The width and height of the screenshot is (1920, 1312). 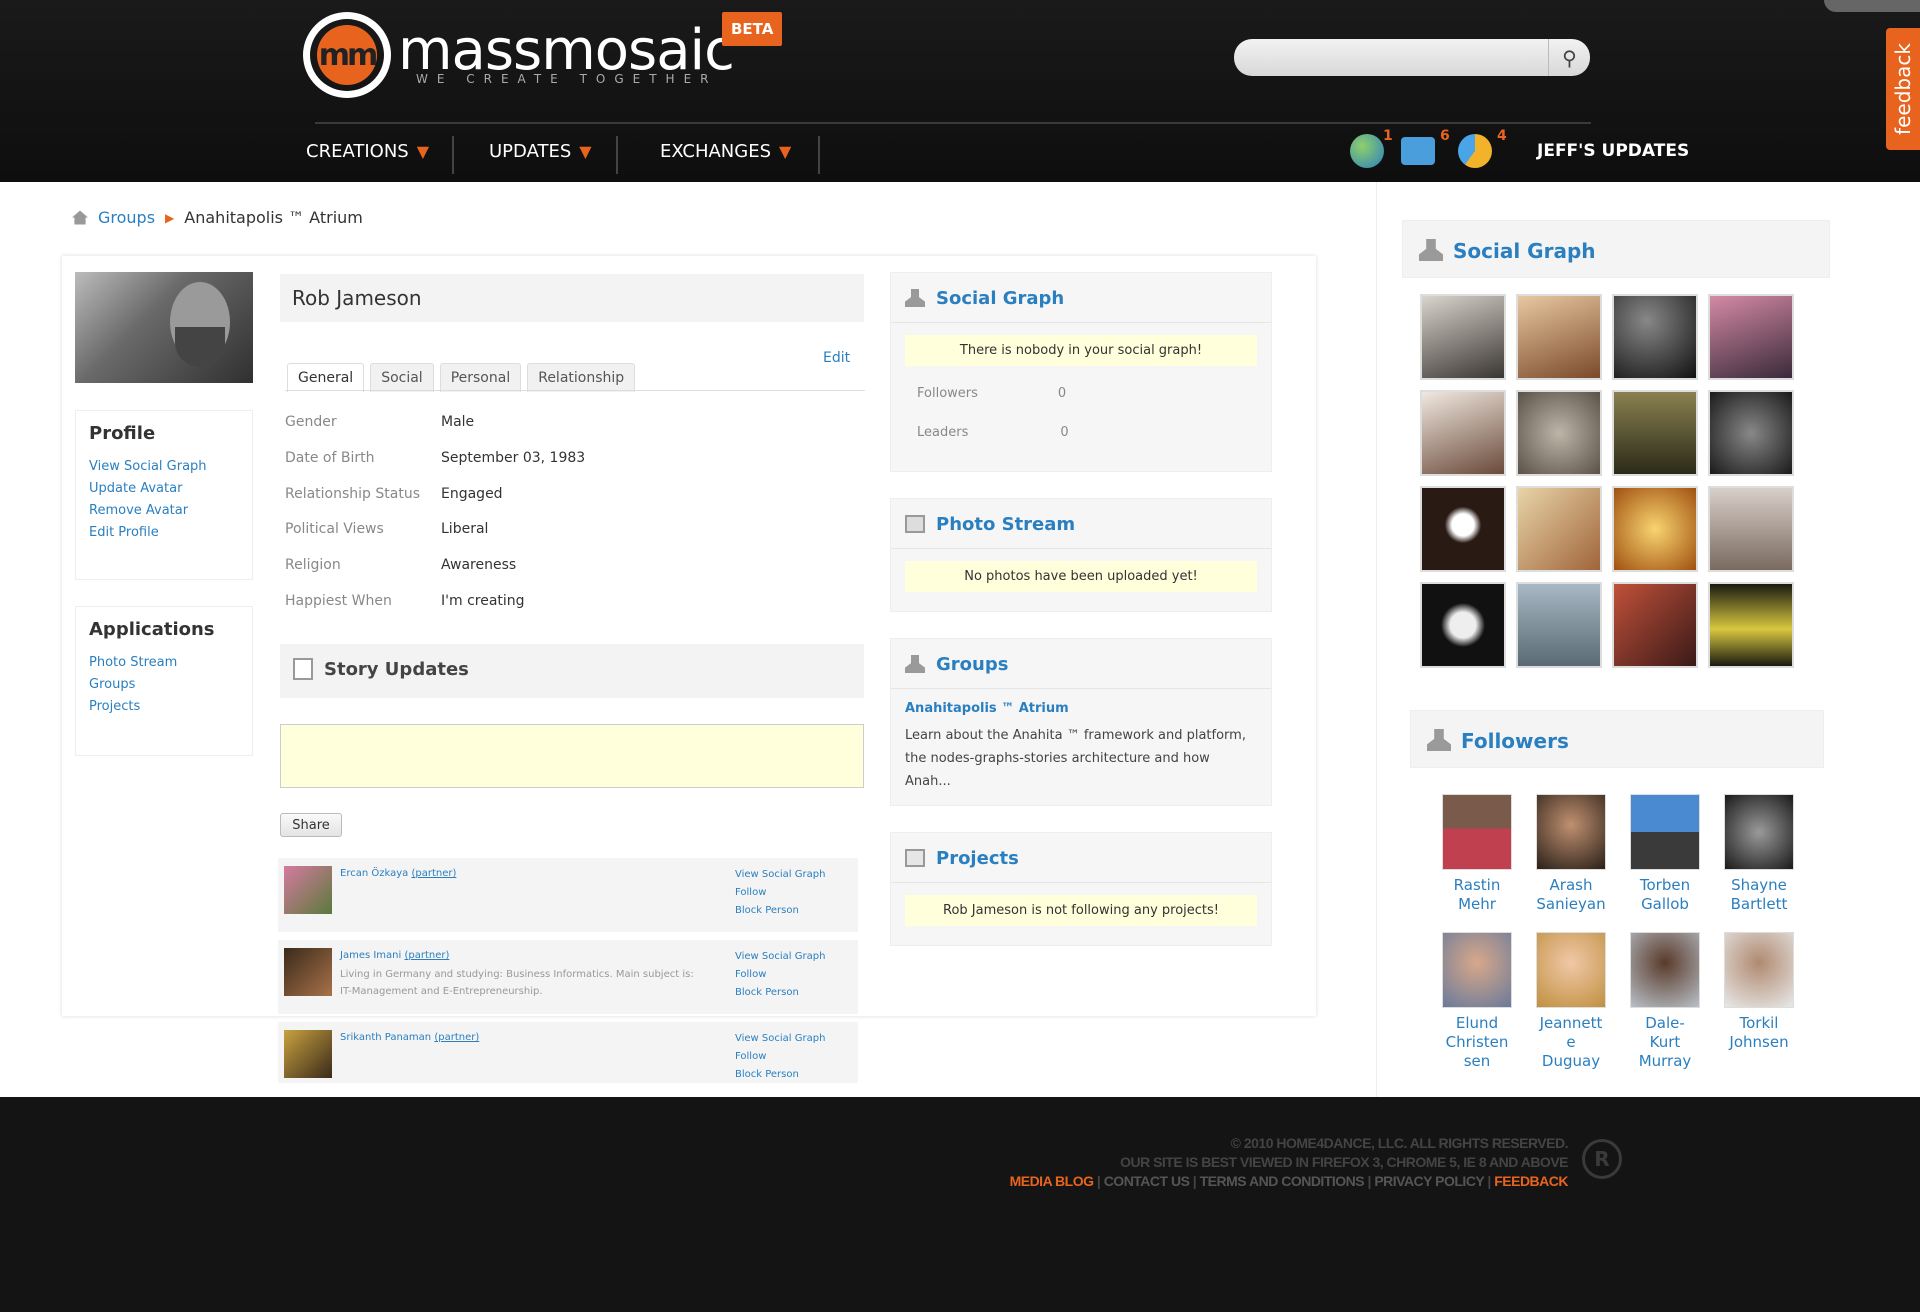 I want to click on pie-chart-icon, so click(x=1475, y=151).